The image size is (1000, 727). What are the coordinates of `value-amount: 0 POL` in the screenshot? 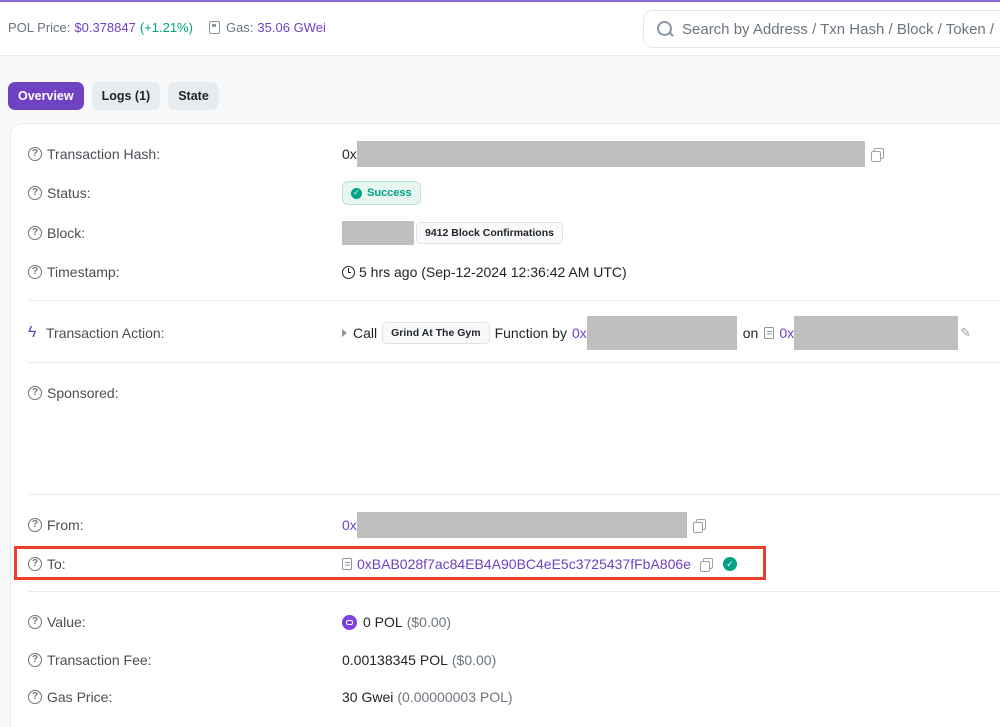 It's located at (383, 622).